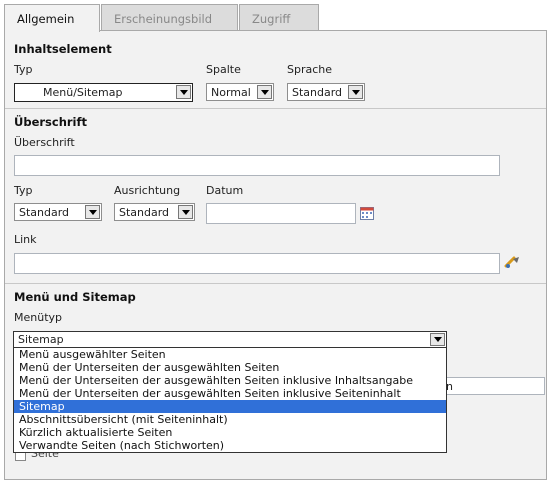 The height and width of the screenshot is (480, 547). Describe the element at coordinates (310, 69) in the screenshot. I see `sprache-label: Sprache` at that location.